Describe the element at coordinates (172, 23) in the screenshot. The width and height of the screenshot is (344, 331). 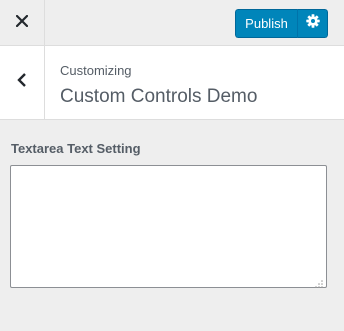
I see `customizer-topbar: Publish` at that location.